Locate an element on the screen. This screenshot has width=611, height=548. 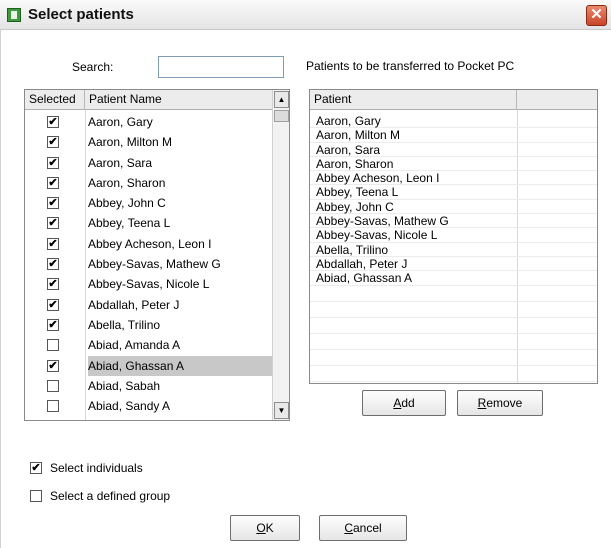
column-header-patient-name: Patient Name is located at coordinates (178, 100).